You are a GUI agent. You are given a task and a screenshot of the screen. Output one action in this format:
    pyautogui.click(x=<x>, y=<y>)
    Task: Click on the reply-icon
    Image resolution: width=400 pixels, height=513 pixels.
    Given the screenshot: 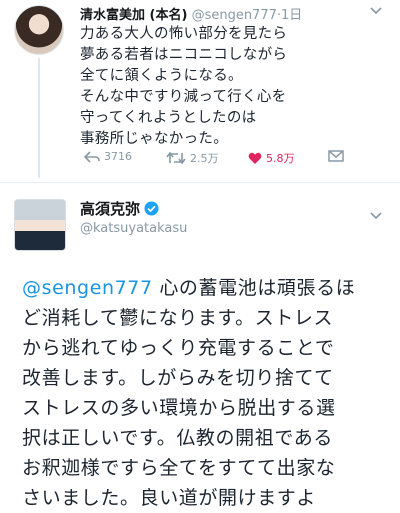 What is the action you would take?
    pyautogui.click(x=92, y=156)
    